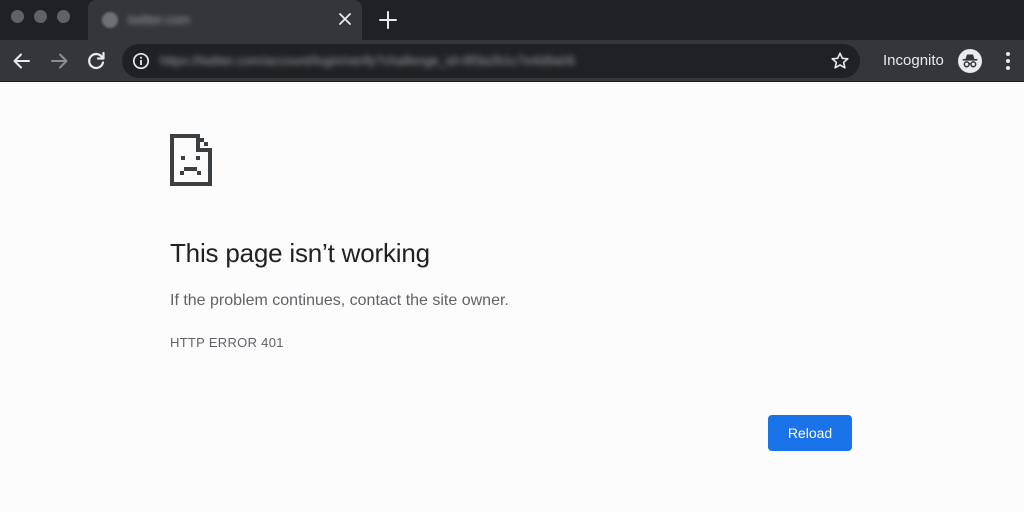 This screenshot has width=1024, height=512. What do you see at coordinates (40, 16) in the screenshot?
I see `window-minimize-button` at bounding box center [40, 16].